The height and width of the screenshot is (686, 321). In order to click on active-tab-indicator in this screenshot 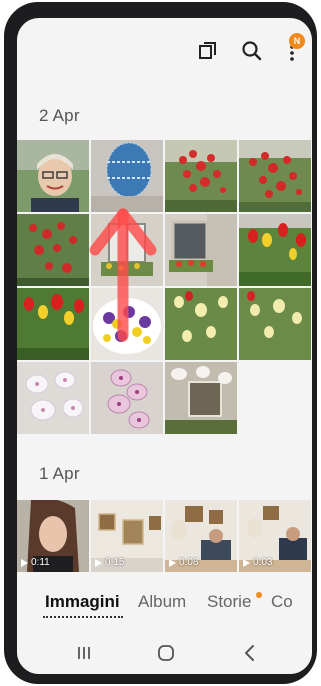, I will do `click(83, 617)`.